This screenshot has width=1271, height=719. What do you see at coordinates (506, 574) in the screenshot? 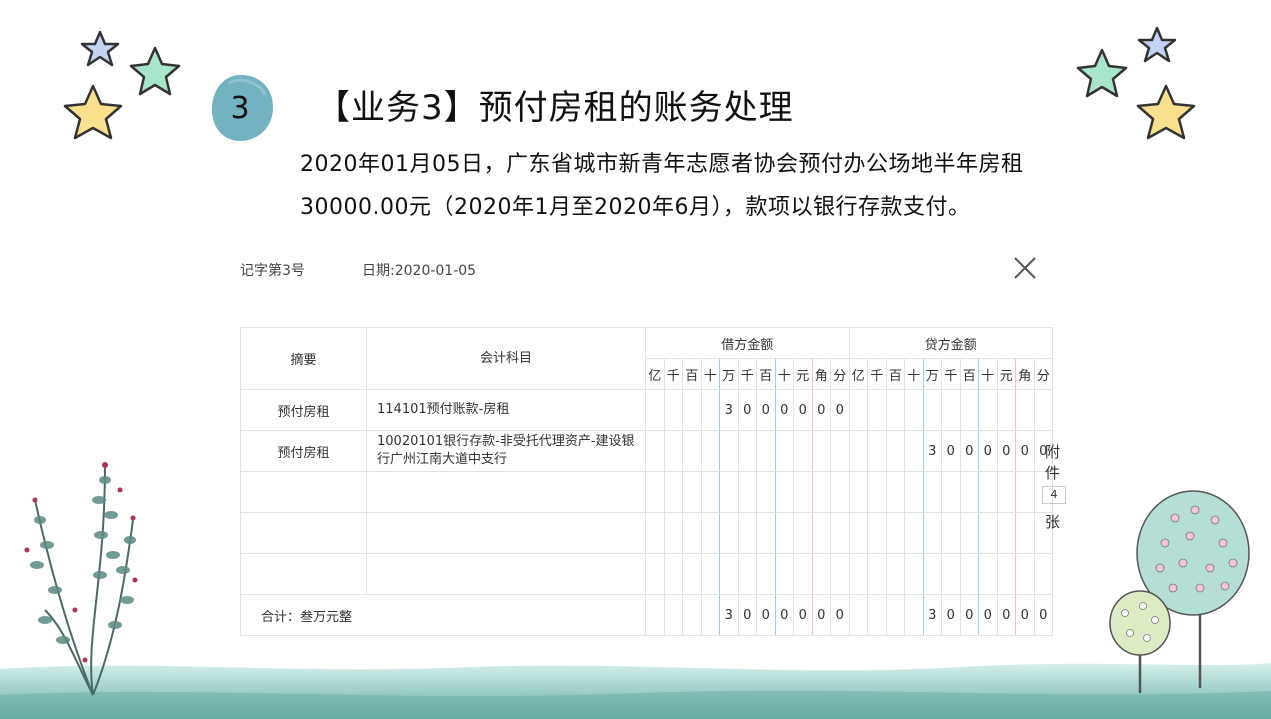
I see `account-cell` at bounding box center [506, 574].